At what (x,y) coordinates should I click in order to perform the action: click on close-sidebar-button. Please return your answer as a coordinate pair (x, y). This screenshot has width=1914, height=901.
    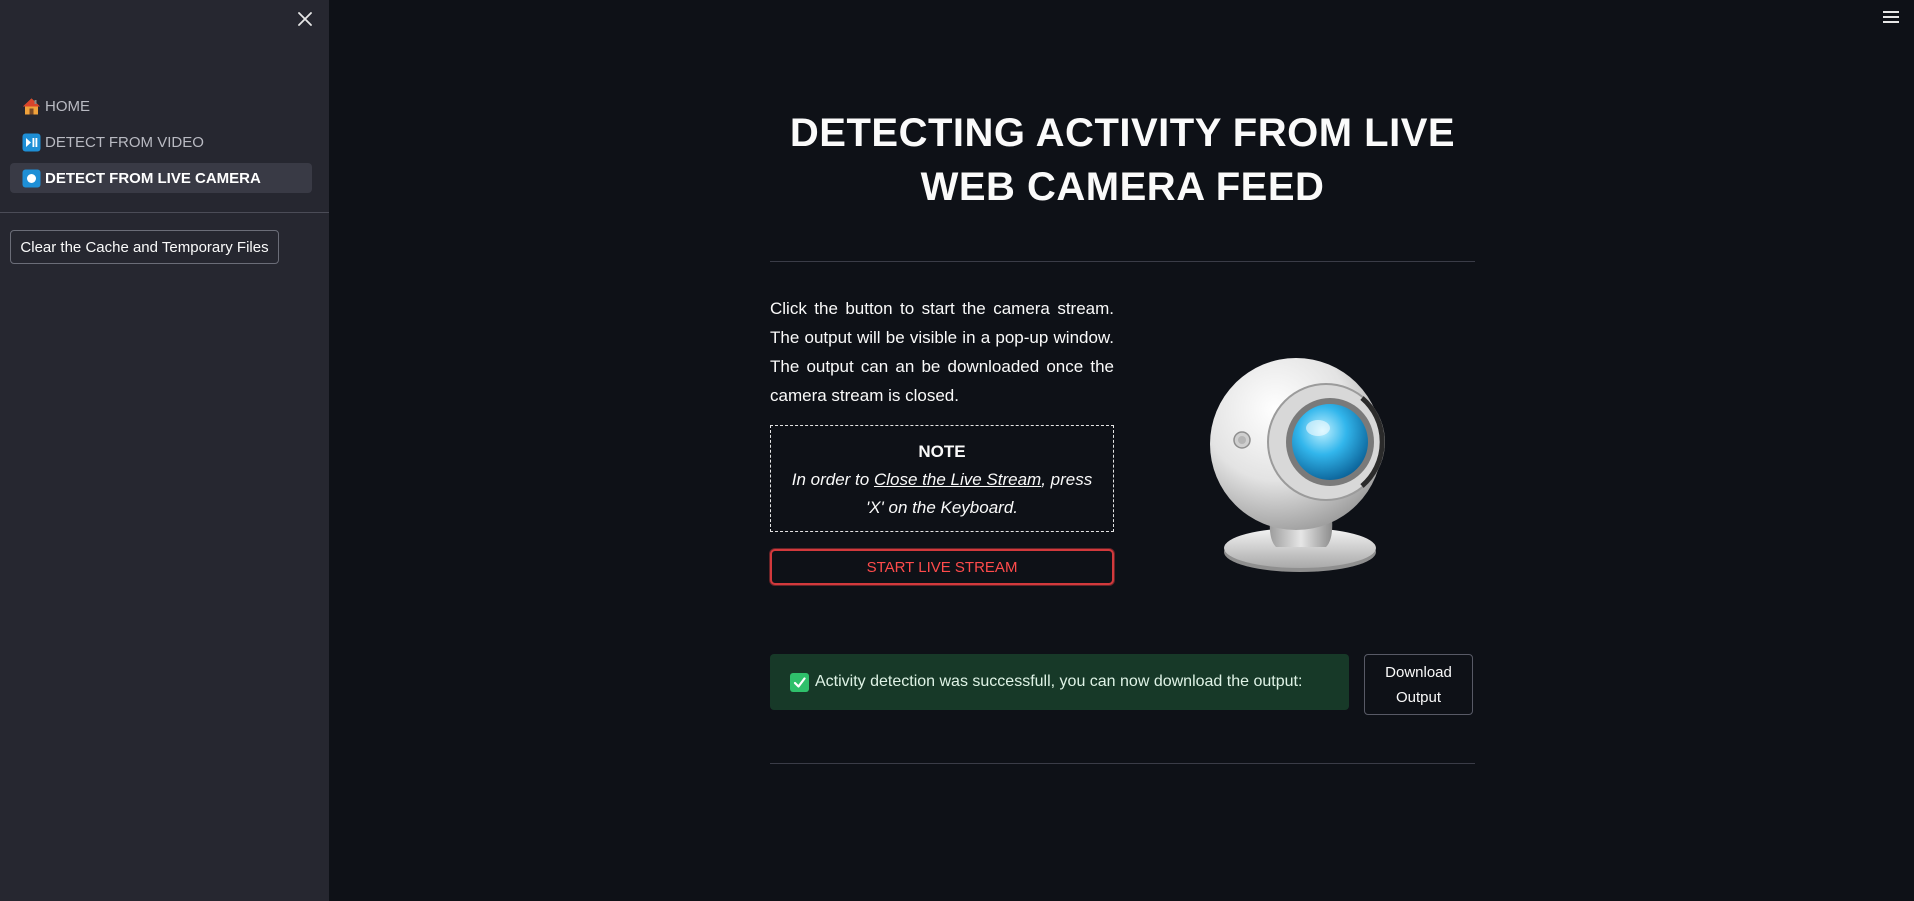
    Looking at the image, I should click on (305, 19).